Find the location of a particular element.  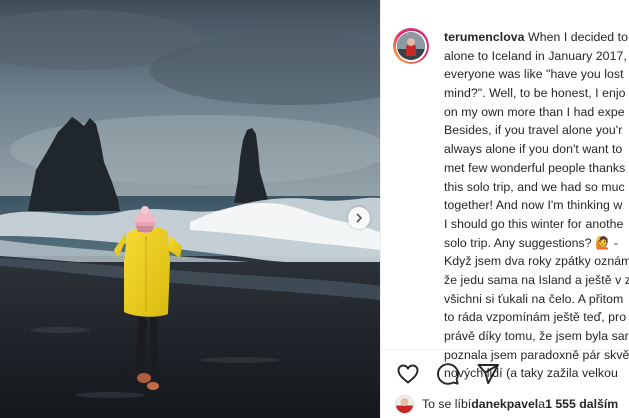

heart-icon is located at coordinates (408, 374).